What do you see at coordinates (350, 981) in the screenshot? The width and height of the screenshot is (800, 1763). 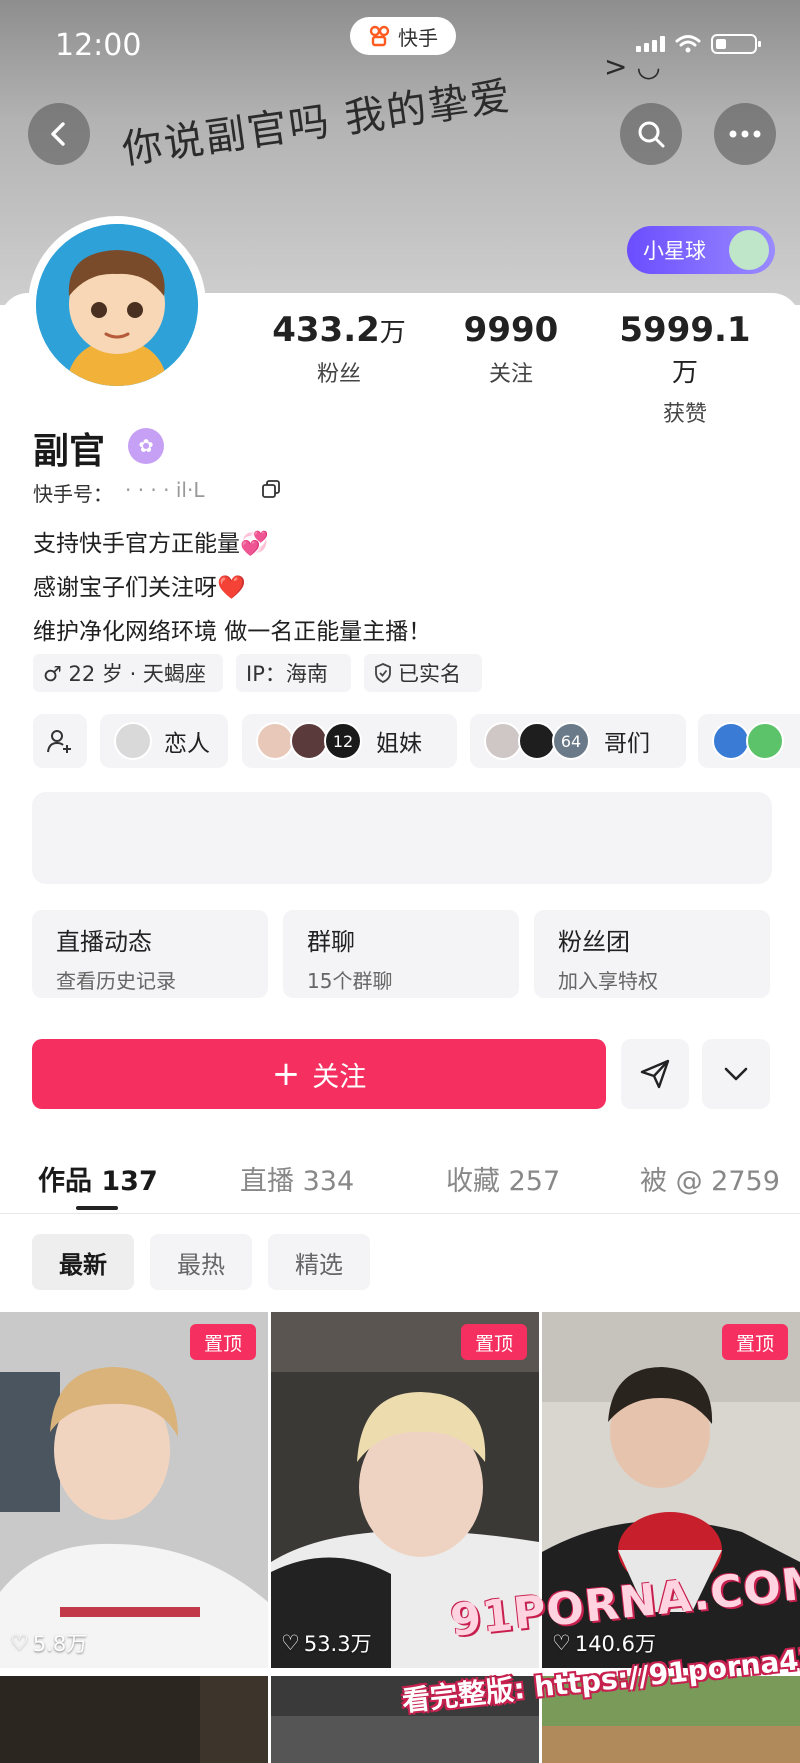 I see `quick-card-subtitle: 15个群聊` at bounding box center [350, 981].